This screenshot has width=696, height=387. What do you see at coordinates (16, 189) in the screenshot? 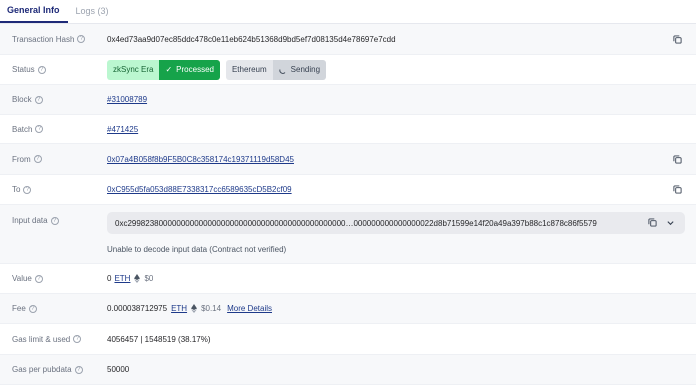
I see `label-text: To` at bounding box center [16, 189].